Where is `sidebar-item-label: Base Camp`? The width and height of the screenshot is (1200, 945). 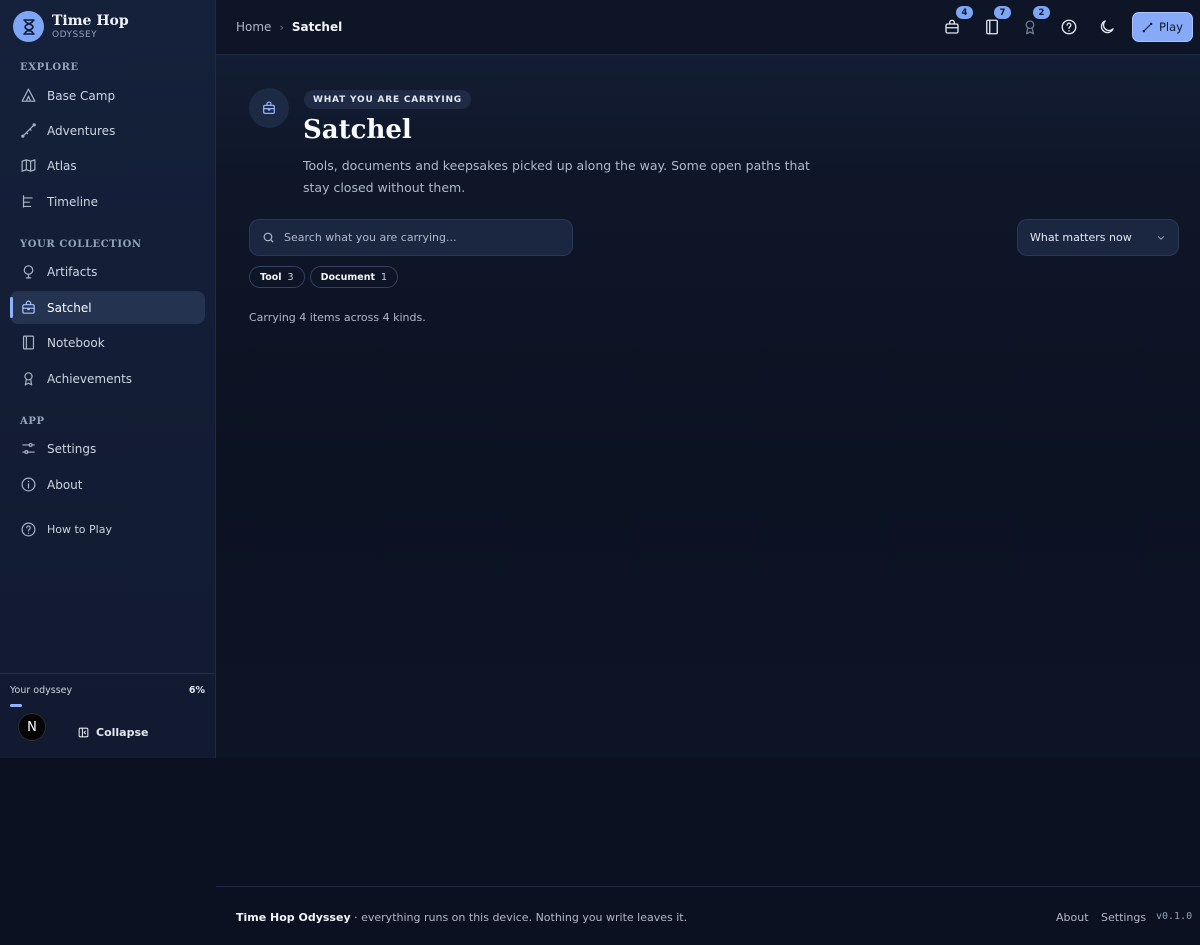
sidebar-item-label: Base Camp is located at coordinates (81, 95).